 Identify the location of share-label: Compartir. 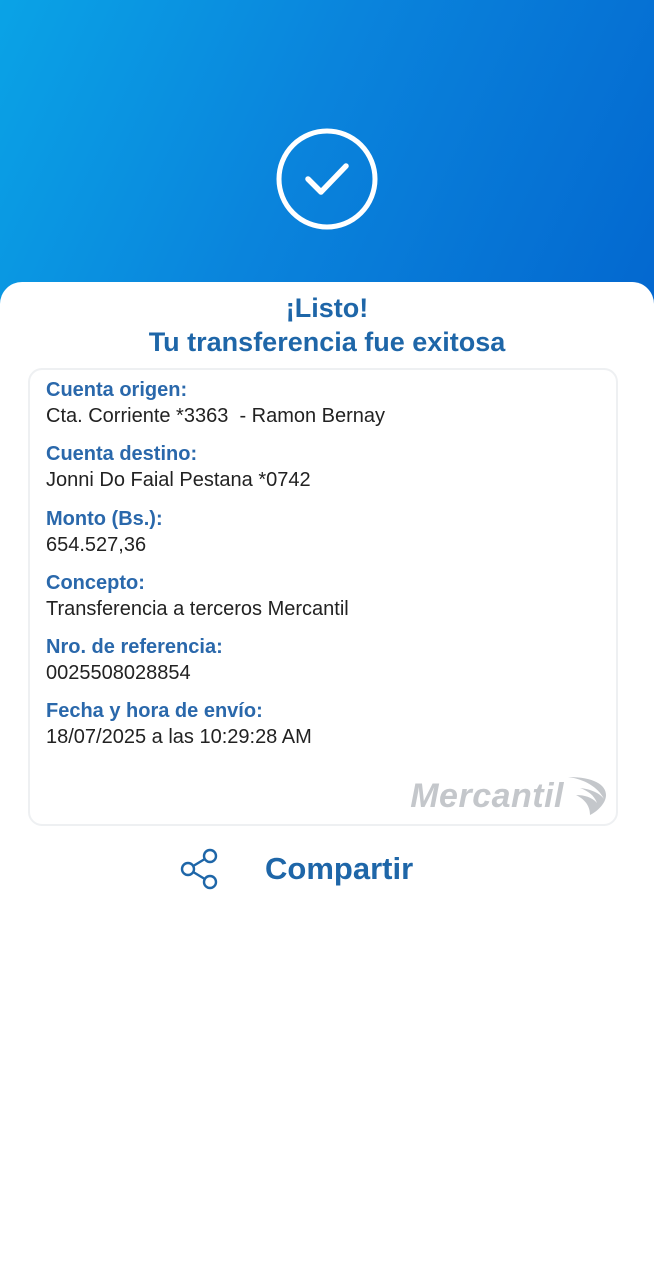
(339, 868).